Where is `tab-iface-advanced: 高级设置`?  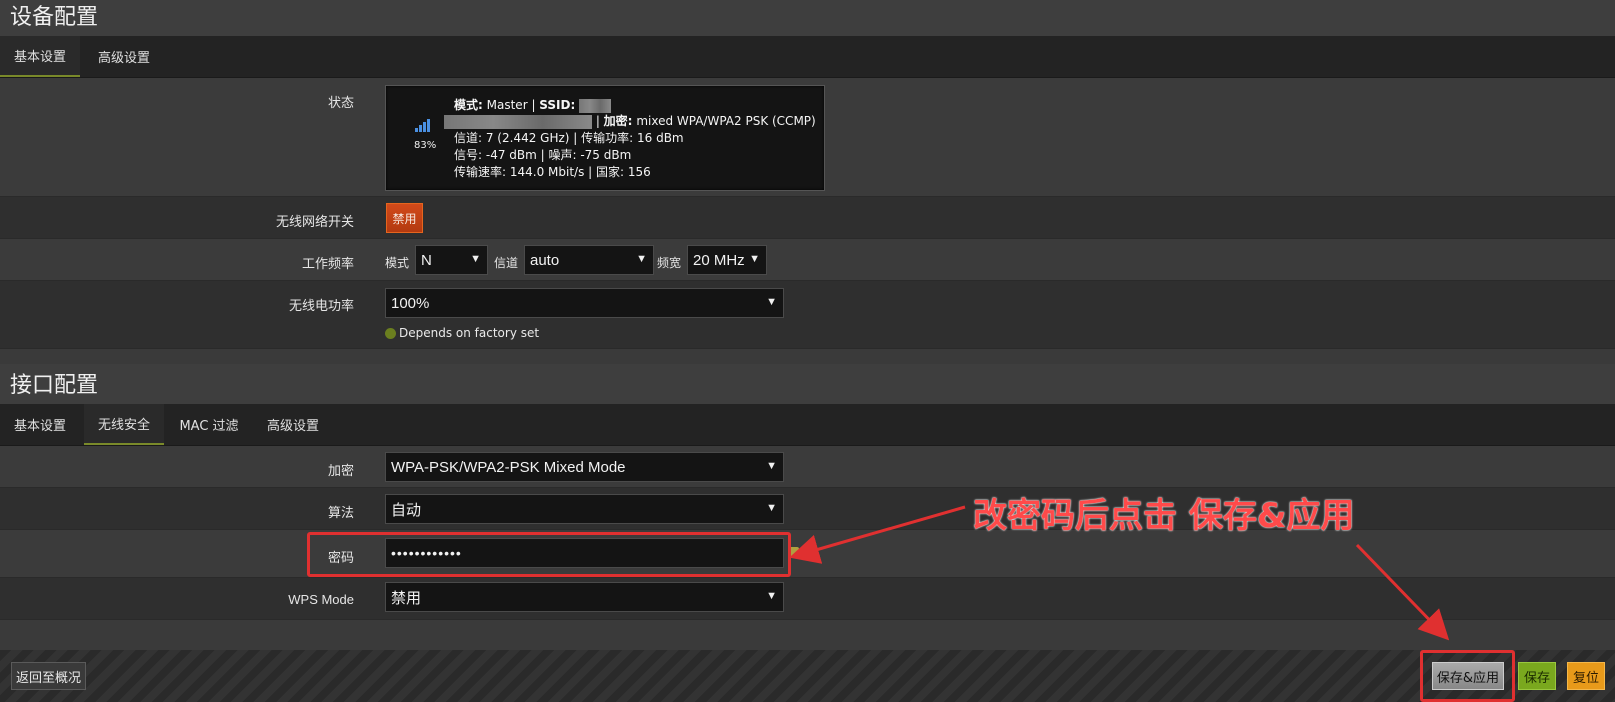 tab-iface-advanced: 高级设置 is located at coordinates (293, 424).